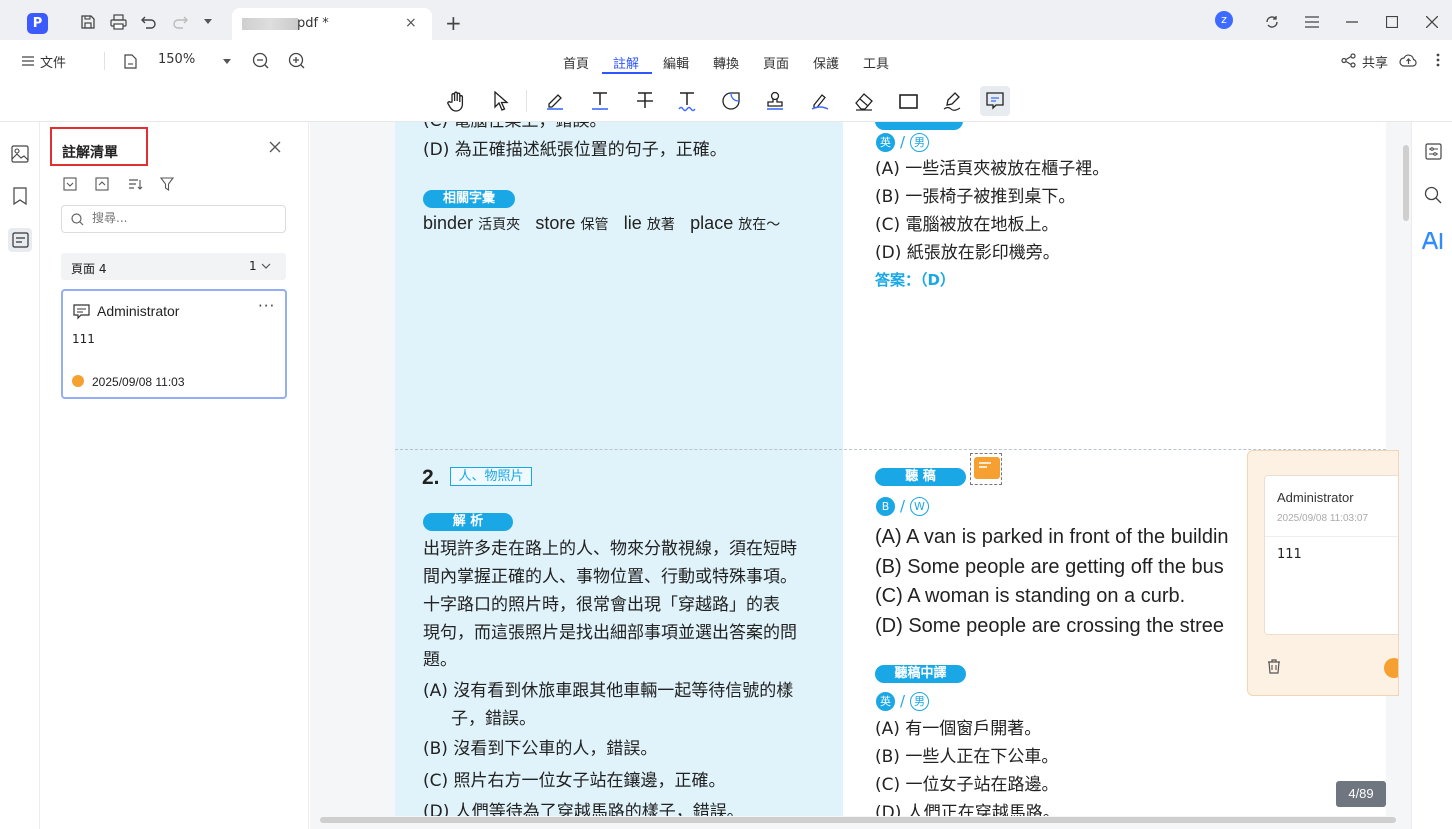 The width and height of the screenshot is (1452, 829). I want to click on option-c-cut: (C) 電腦在桌上，錯誤。, so click(515, 127).